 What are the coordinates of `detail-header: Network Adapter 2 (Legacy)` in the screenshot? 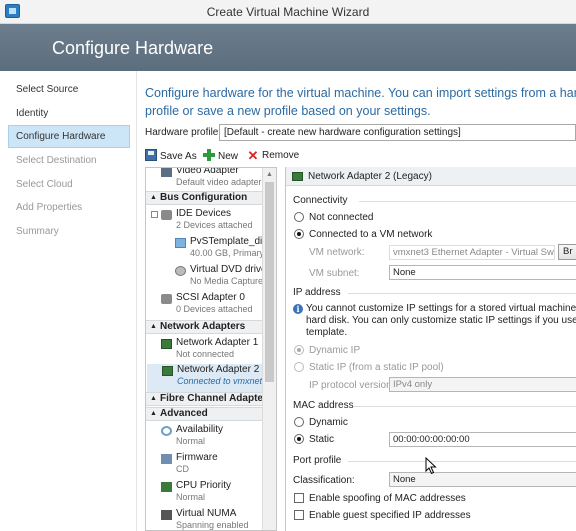 It's located at (431, 176).